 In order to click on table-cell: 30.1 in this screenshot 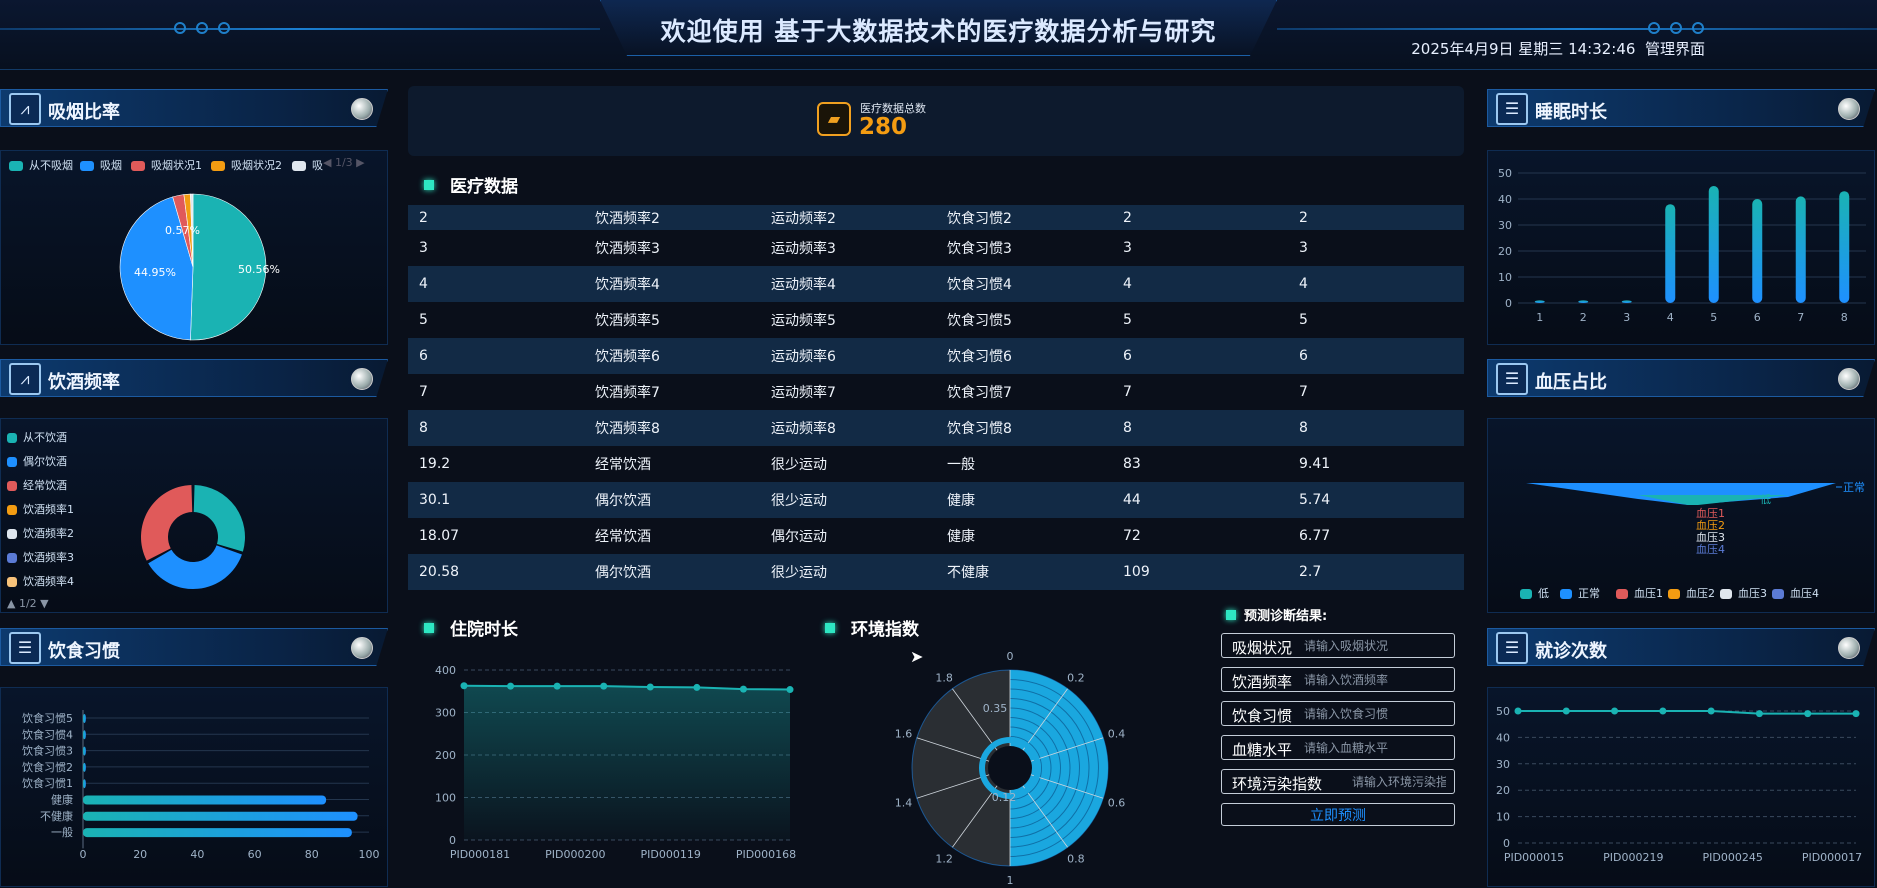, I will do `click(496, 500)`.